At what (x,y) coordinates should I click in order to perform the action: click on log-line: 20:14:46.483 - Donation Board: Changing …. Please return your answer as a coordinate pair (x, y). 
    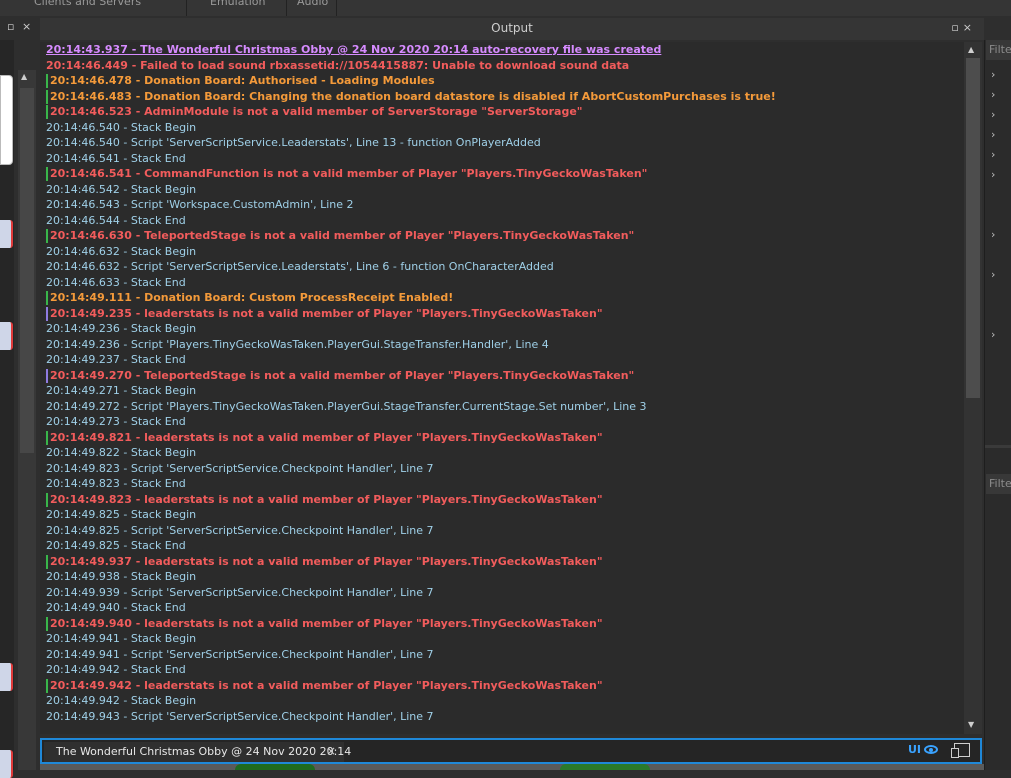
    Looking at the image, I should click on (502, 97).